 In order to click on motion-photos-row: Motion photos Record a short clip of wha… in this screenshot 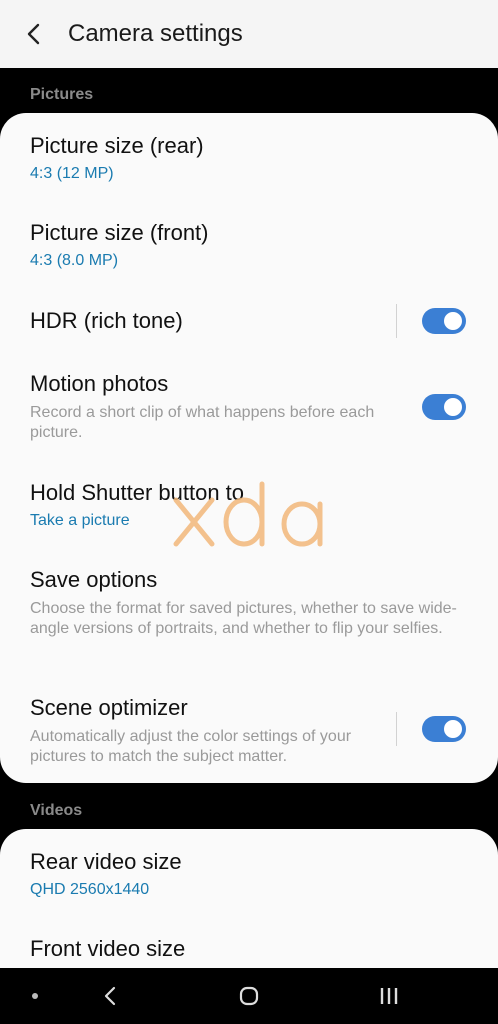, I will do `click(249, 403)`.